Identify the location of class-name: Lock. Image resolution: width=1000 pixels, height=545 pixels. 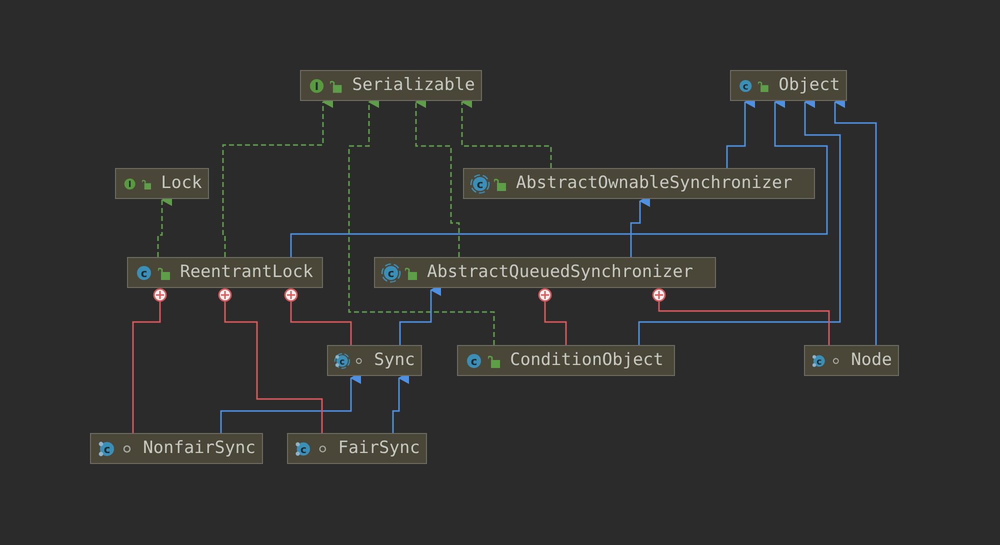
(181, 183).